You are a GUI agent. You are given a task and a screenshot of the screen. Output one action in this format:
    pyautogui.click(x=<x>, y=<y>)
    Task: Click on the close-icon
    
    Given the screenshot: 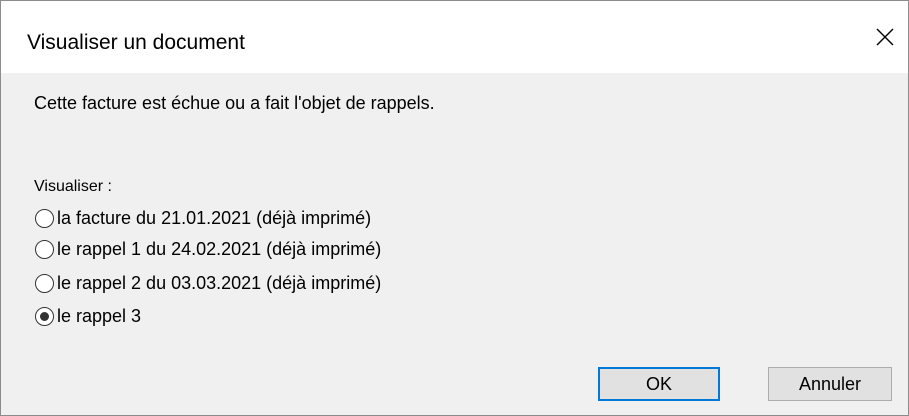 What is the action you would take?
    pyautogui.click(x=885, y=37)
    